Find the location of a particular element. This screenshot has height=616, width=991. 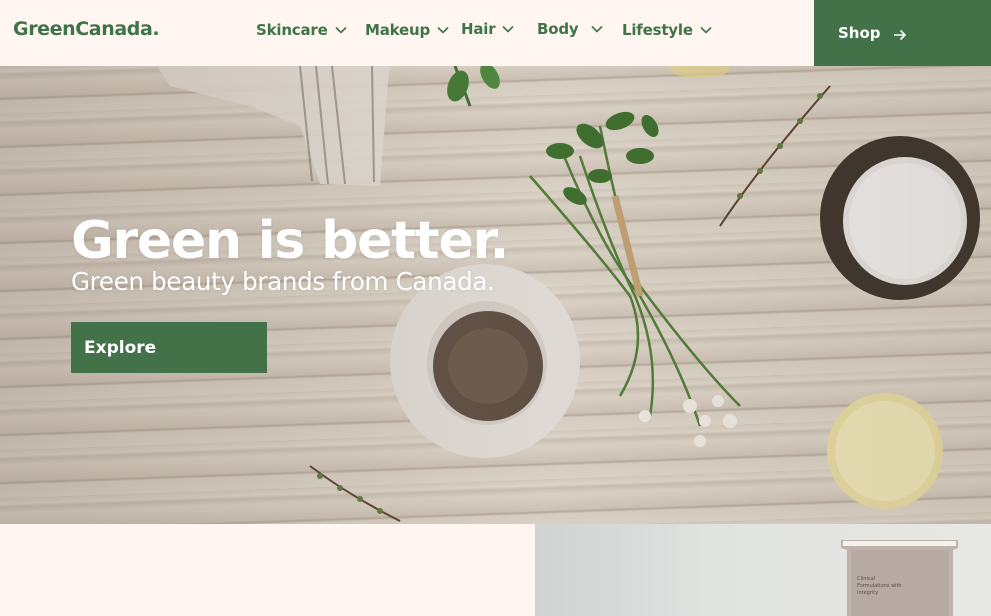

arrow-right-icon is located at coordinates (900, 34).